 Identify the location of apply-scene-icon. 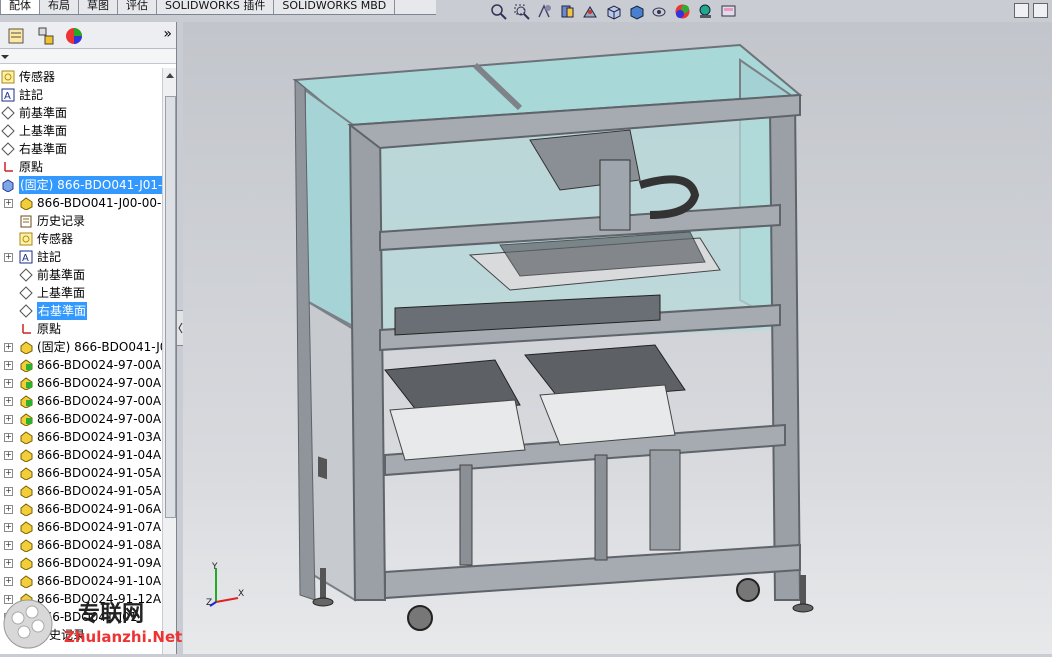
(705, 11).